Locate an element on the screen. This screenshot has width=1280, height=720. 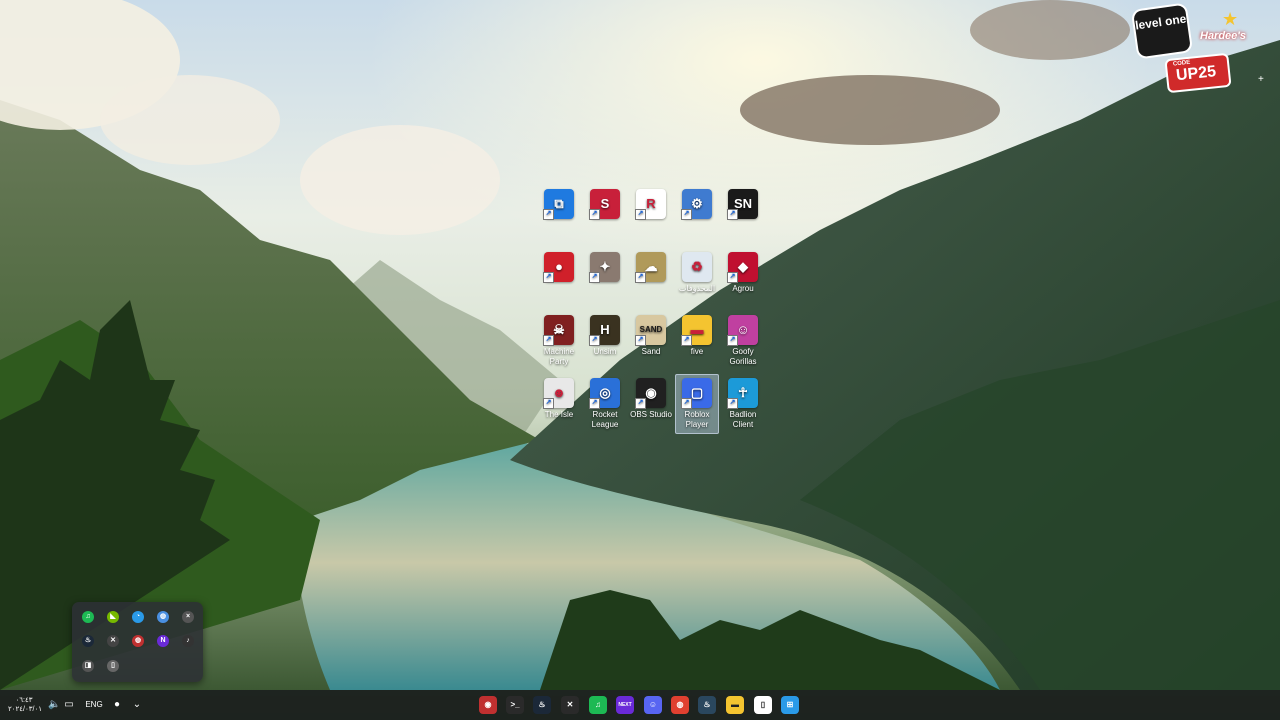
shortcut-label: The Isle is located at coordinates (559, 414).